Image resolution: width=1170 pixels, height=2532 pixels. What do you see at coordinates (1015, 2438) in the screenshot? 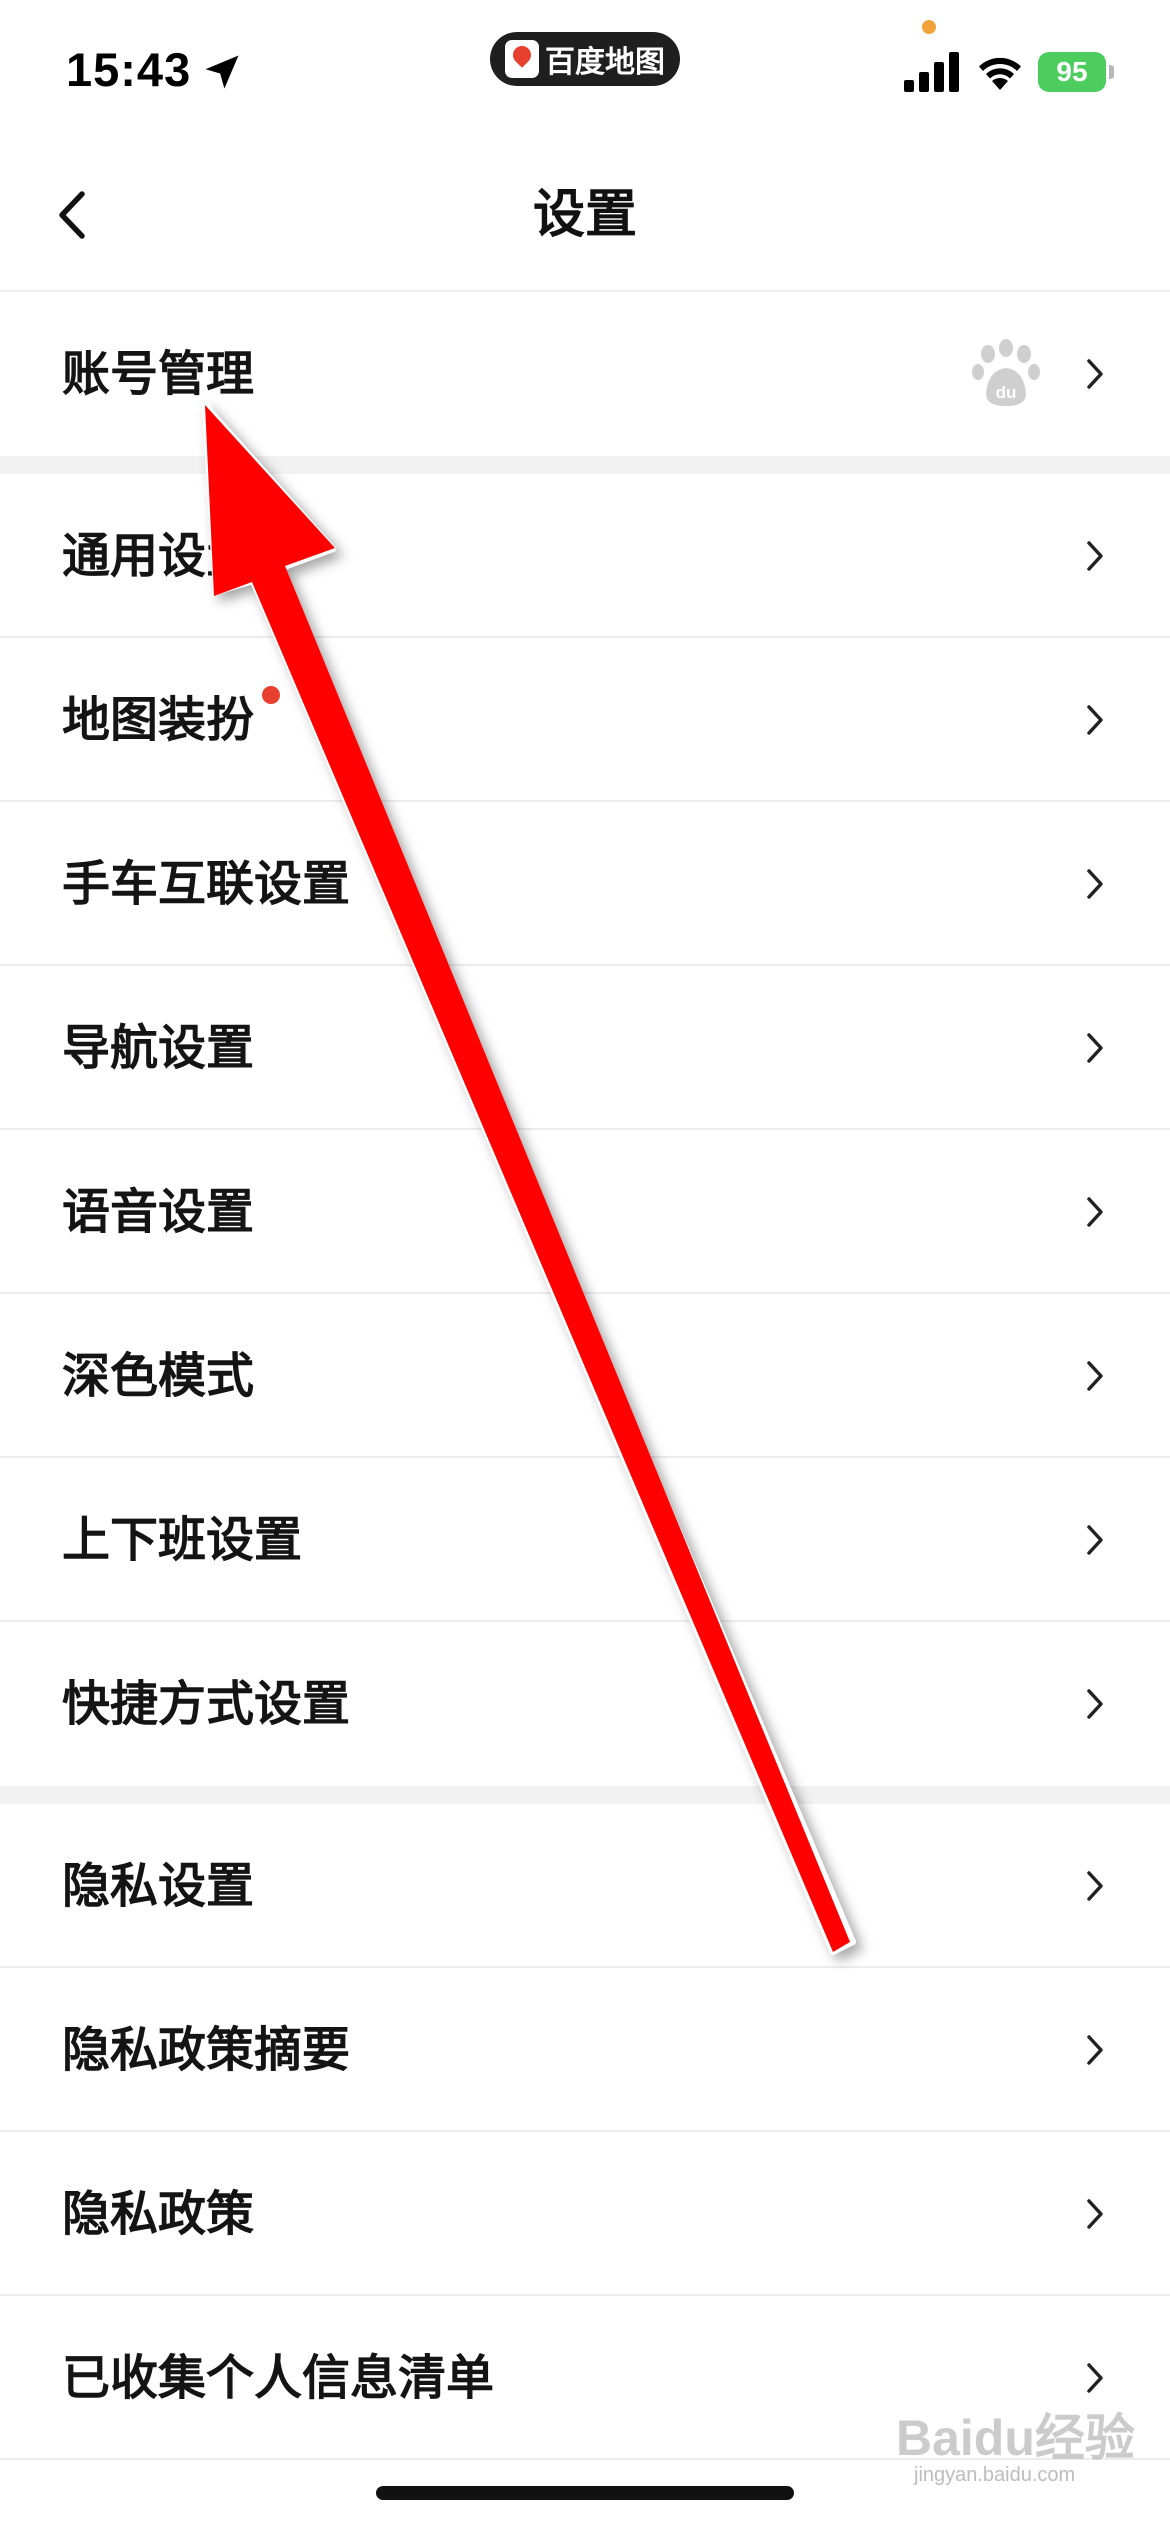
I see `watermark-main: Baidu经验` at bounding box center [1015, 2438].